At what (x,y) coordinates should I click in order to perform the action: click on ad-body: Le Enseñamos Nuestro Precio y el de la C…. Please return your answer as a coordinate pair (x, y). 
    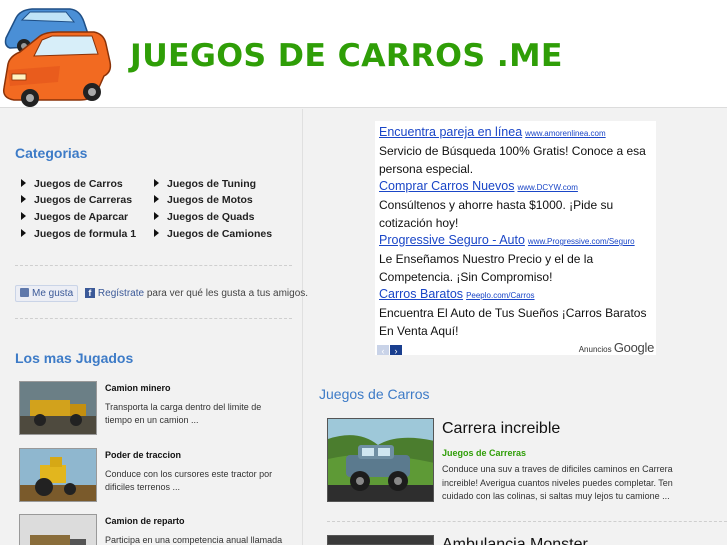
    Looking at the image, I should click on (486, 268).